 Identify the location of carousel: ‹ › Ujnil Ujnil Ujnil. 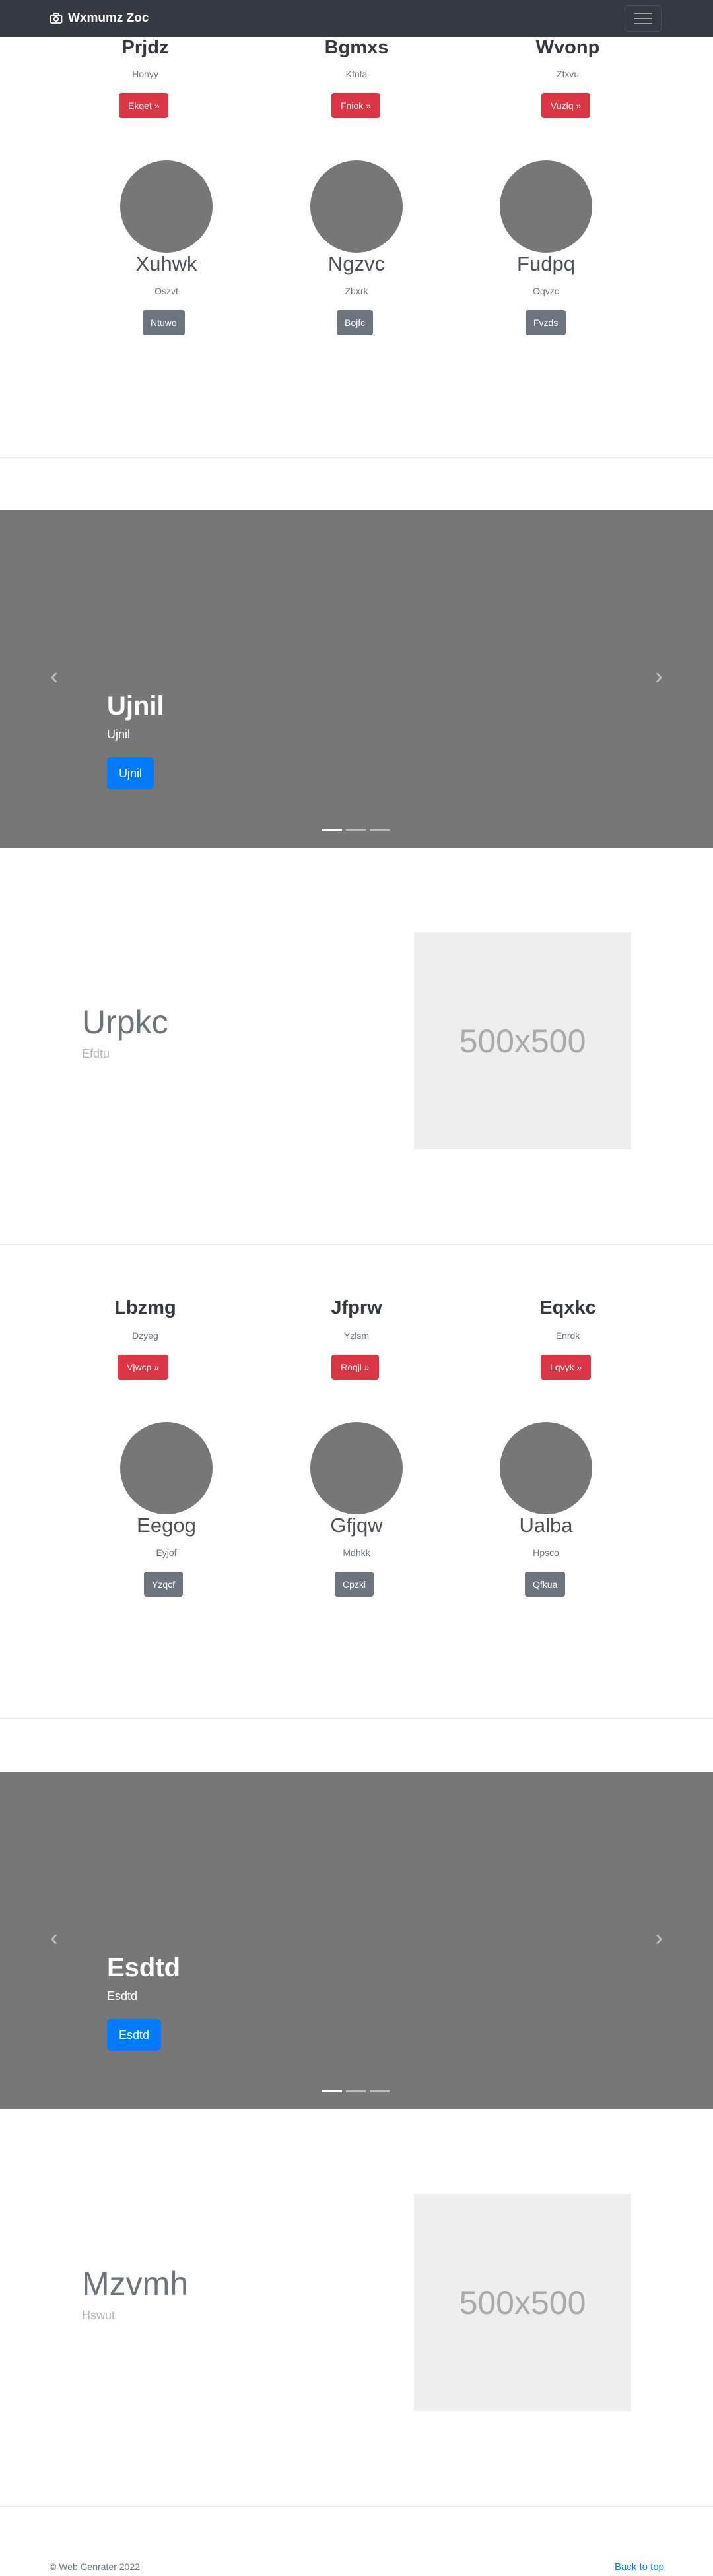
(356, 679).